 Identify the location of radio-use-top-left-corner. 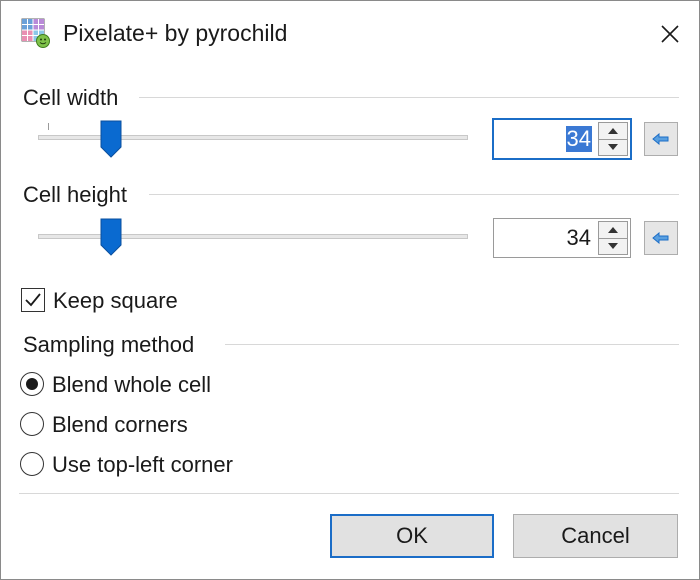
(32, 464).